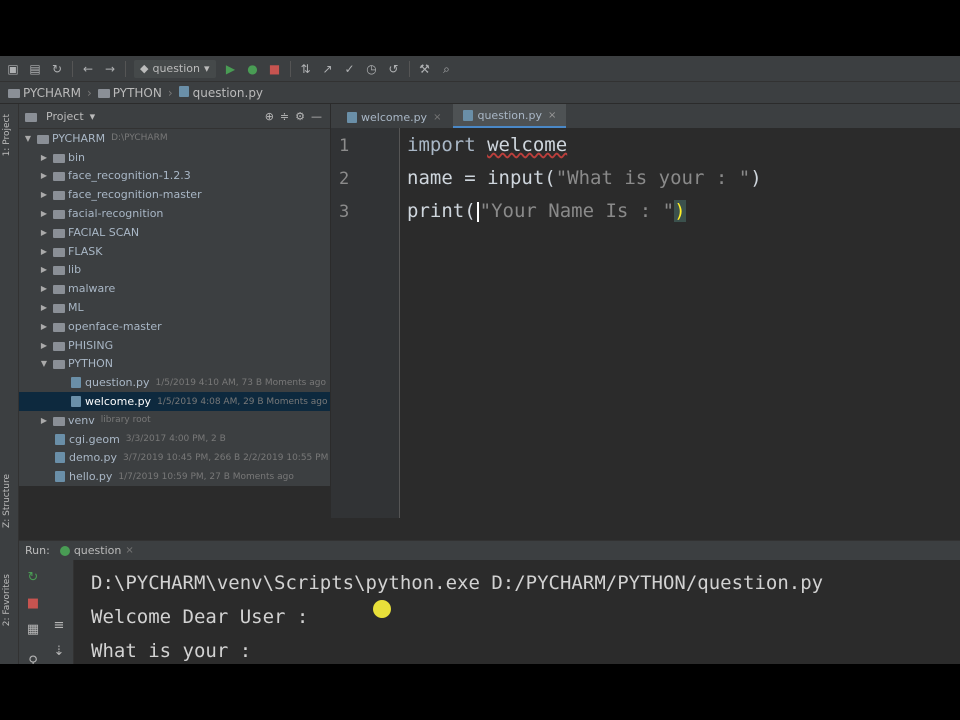 The height and width of the screenshot is (720, 960). I want to click on tree-folder: ▶ PHISING, so click(174, 345).